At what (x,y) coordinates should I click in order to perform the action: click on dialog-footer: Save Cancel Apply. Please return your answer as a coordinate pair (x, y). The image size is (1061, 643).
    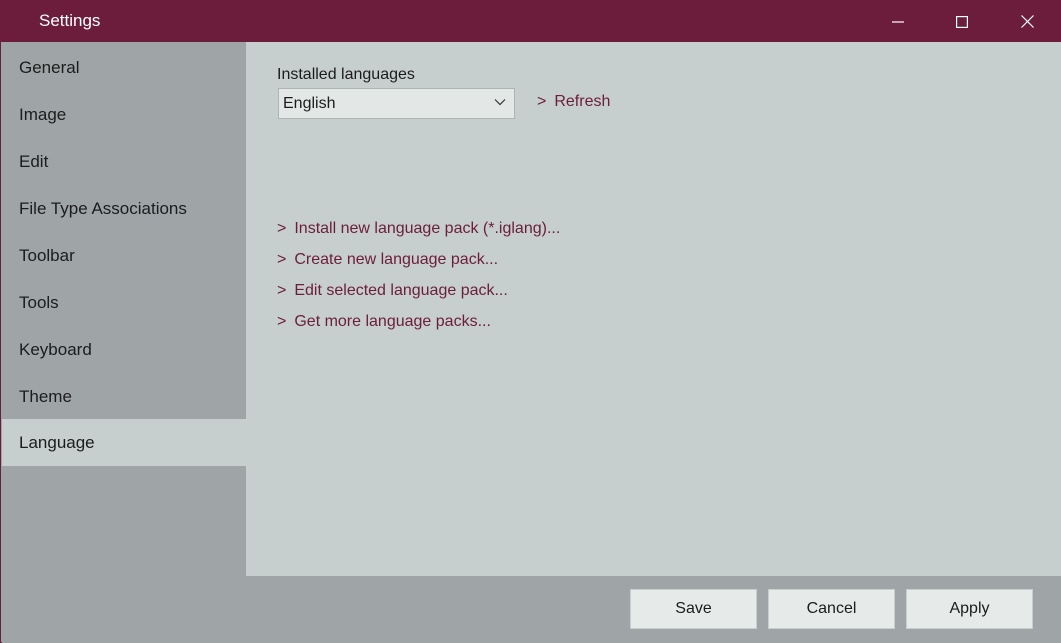
    Looking at the image, I should click on (653, 609).